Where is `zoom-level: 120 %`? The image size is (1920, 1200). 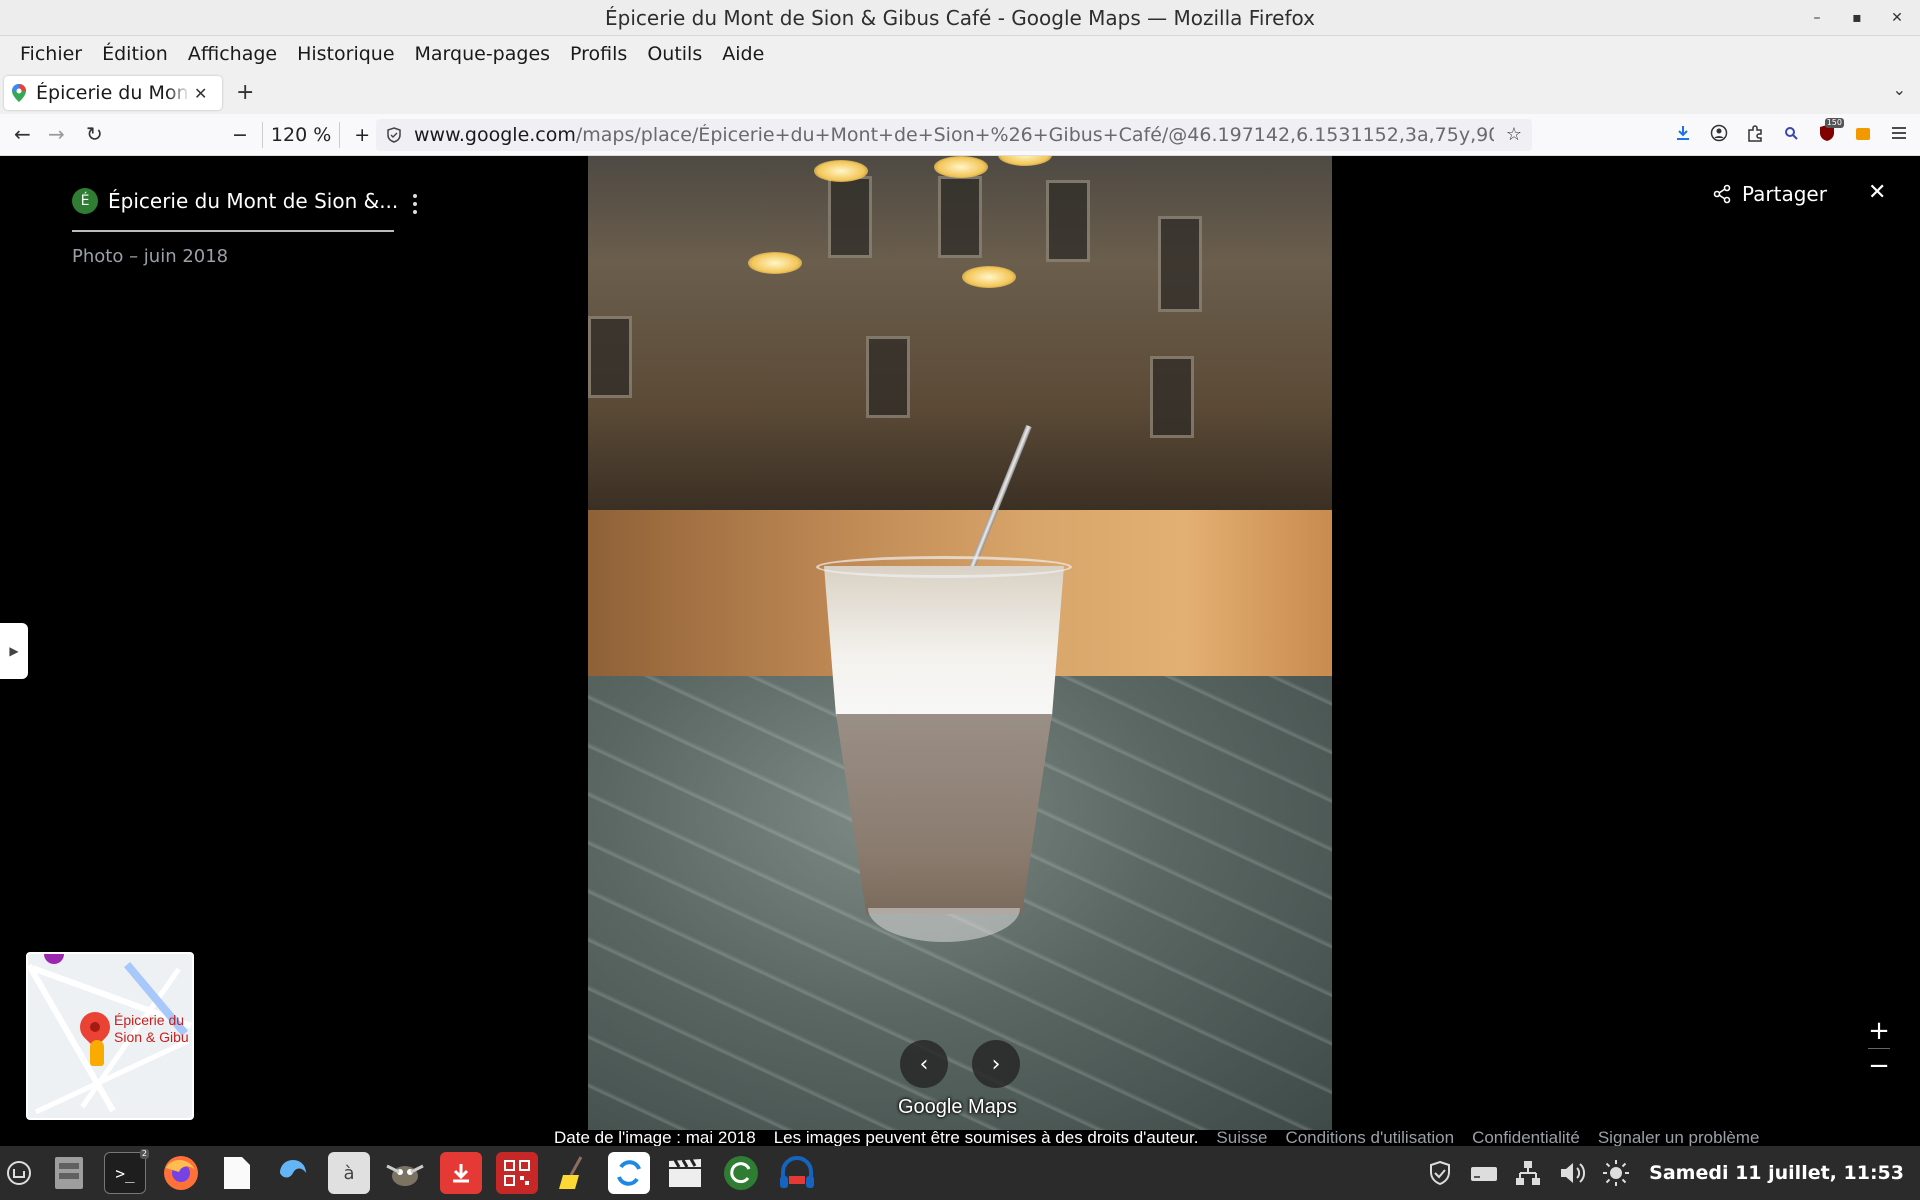
zoom-level: 120 % is located at coordinates (301, 135).